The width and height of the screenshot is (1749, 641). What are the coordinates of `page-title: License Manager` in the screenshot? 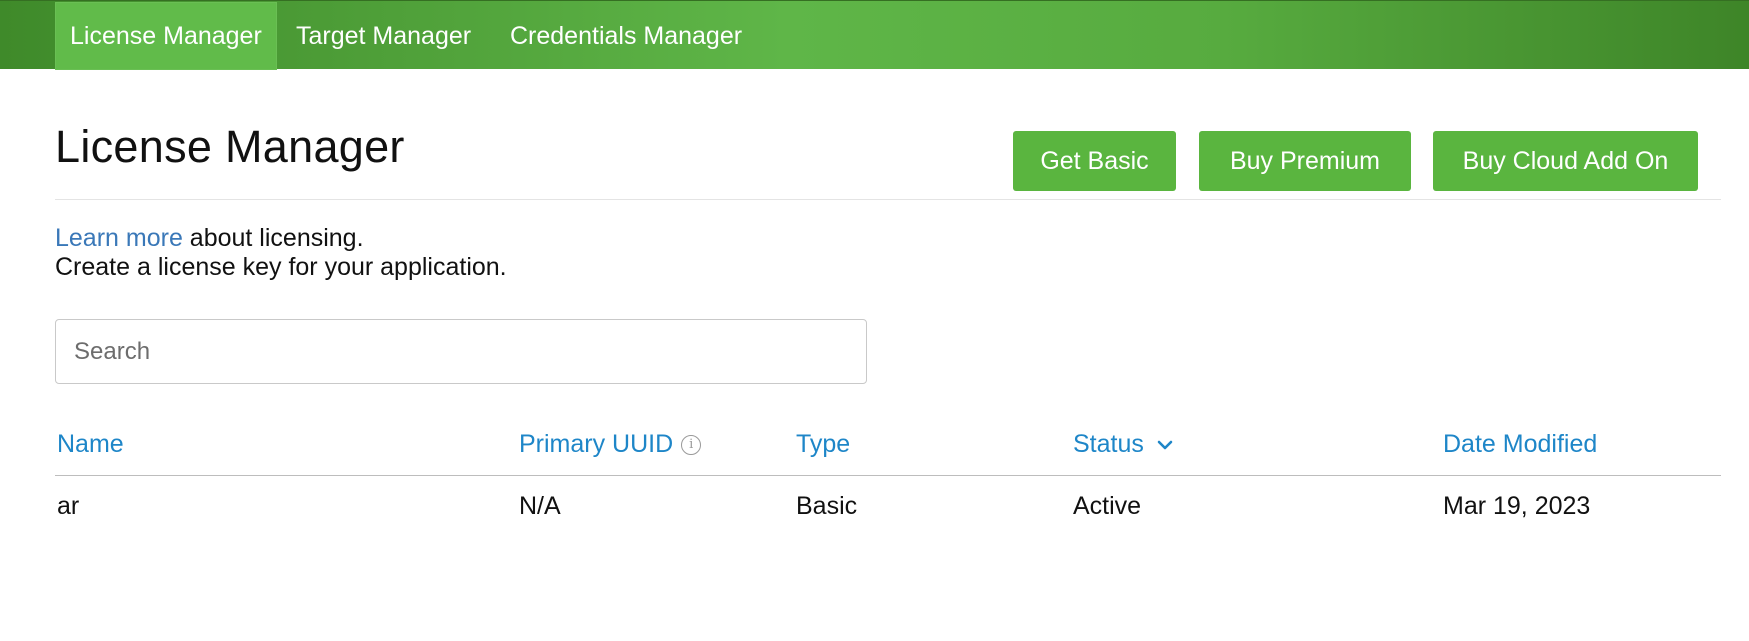 It's located at (230, 146).